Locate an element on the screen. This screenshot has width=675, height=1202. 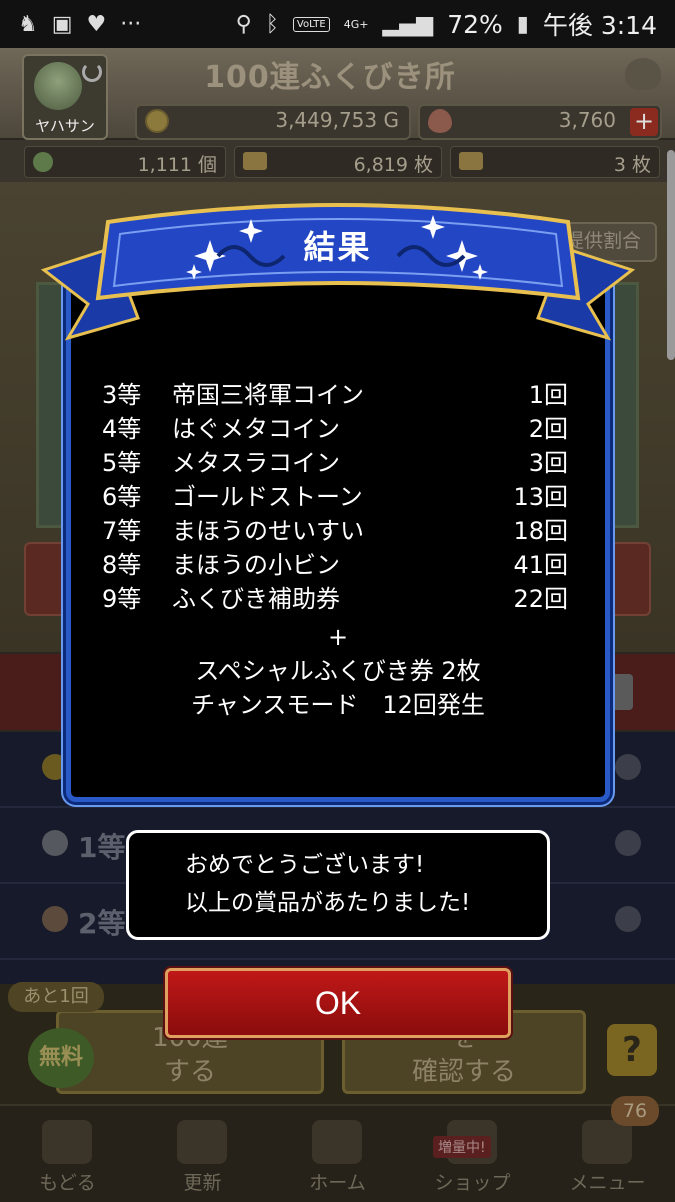
prize-rank: 5等 is located at coordinates (122, 463).